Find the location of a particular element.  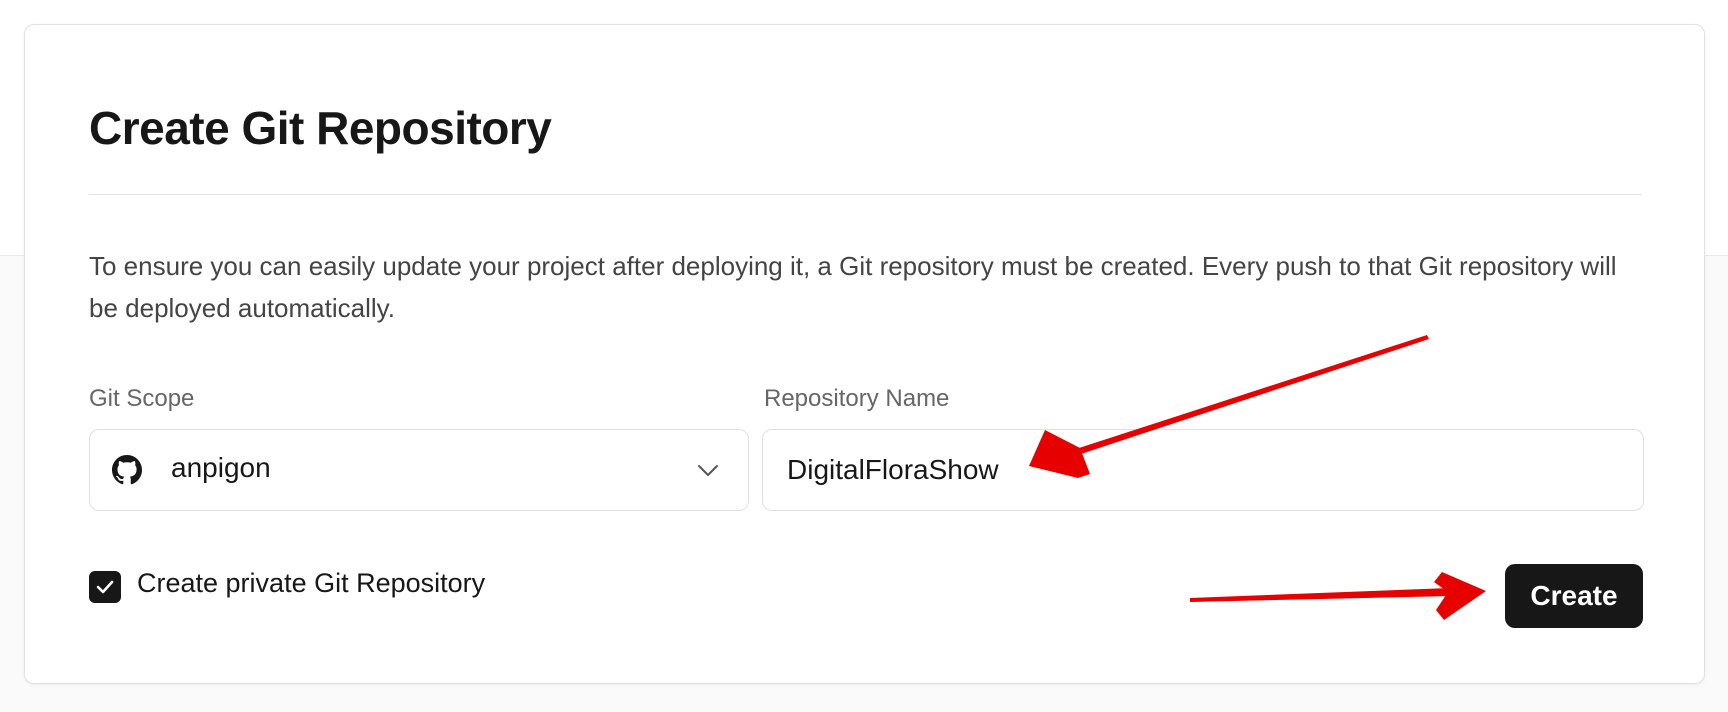

git-scope-select: anpigon is located at coordinates (419, 470).